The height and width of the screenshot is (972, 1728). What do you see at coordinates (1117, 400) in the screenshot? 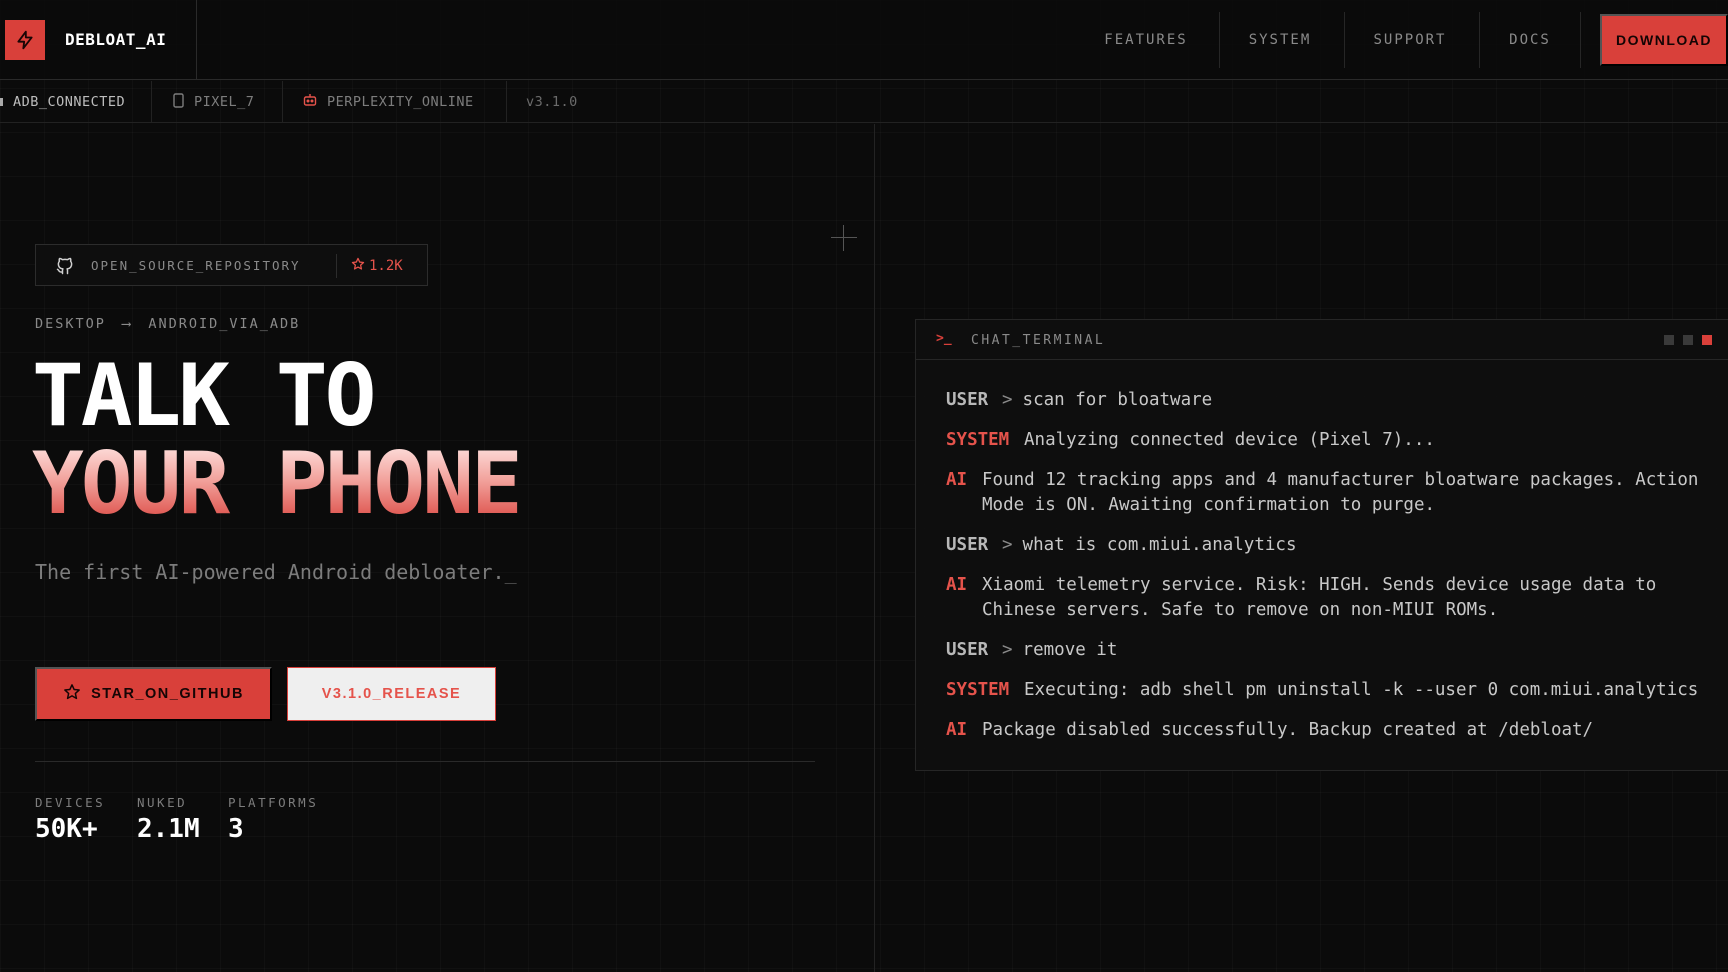
I see `message-body: scan for bloatware` at bounding box center [1117, 400].